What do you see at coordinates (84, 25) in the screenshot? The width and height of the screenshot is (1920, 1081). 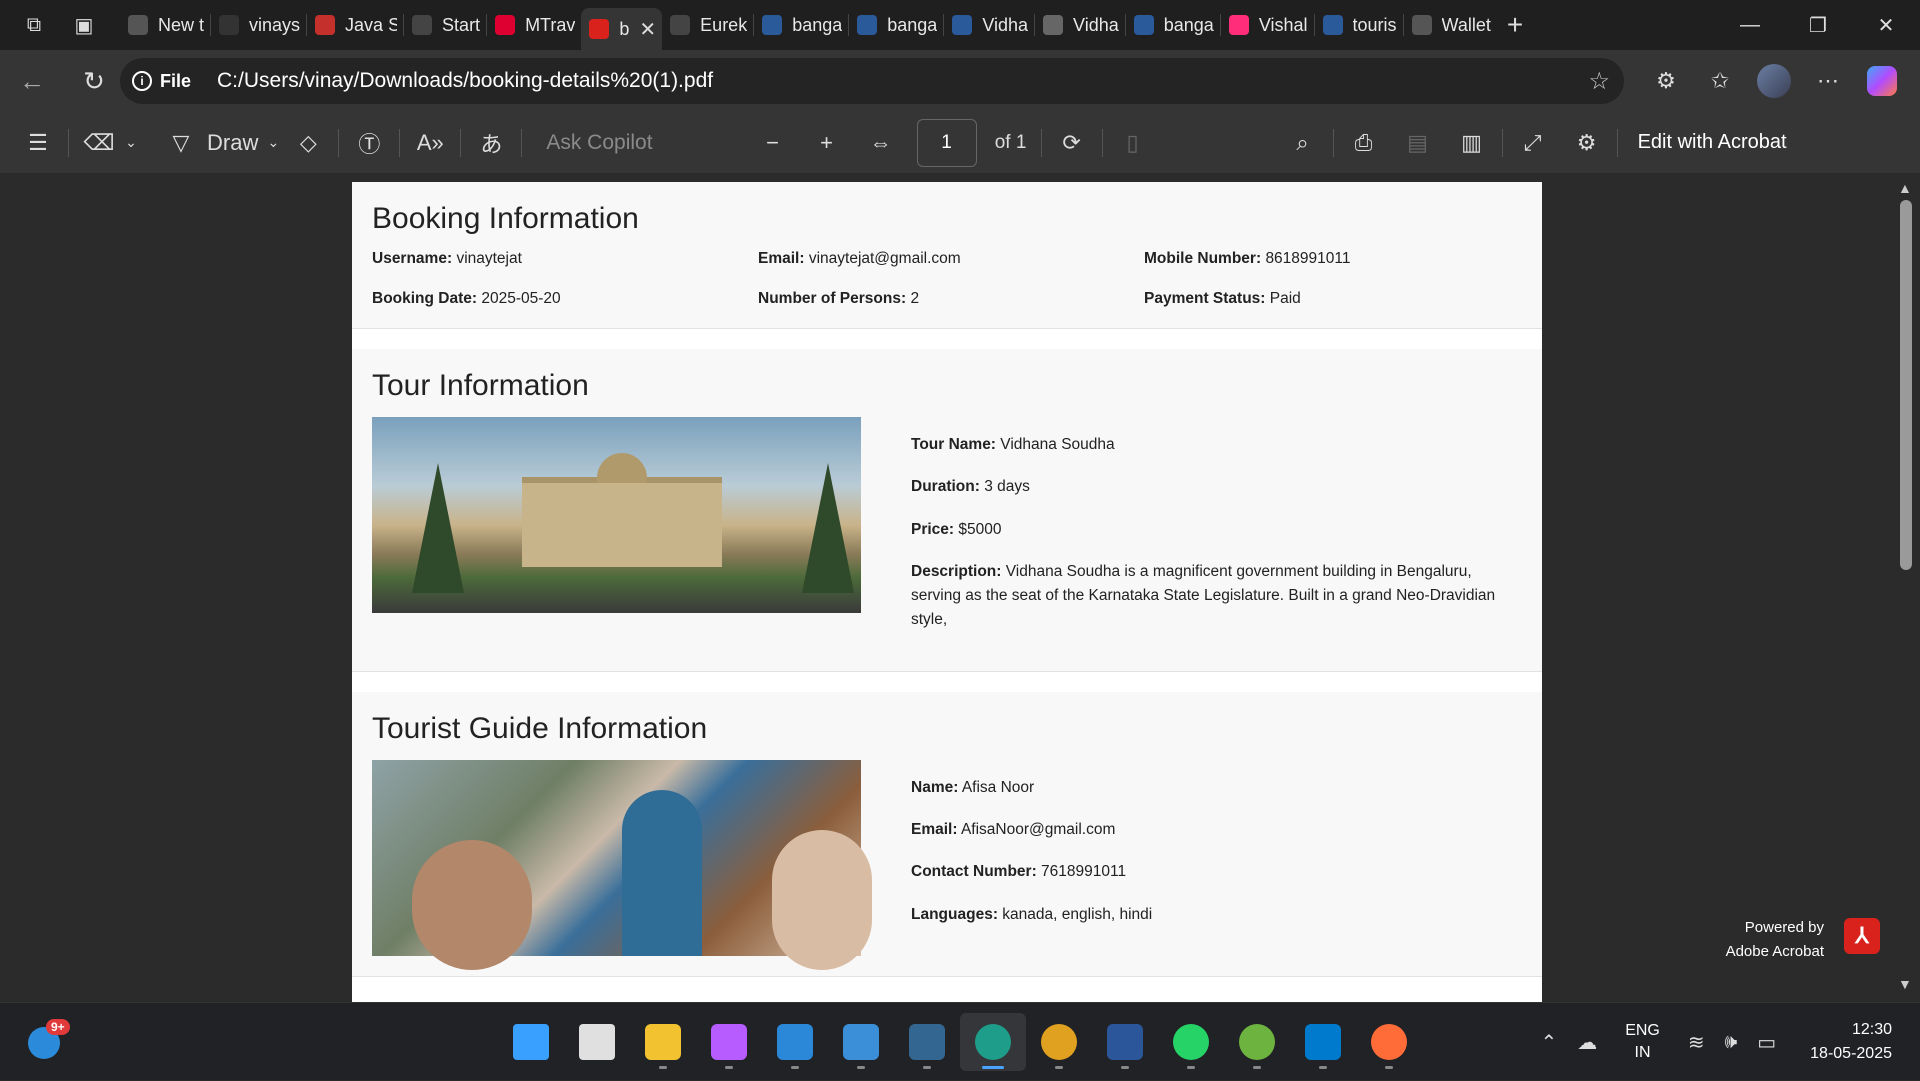 I see `vertical-tabs-icon: ▣` at bounding box center [84, 25].